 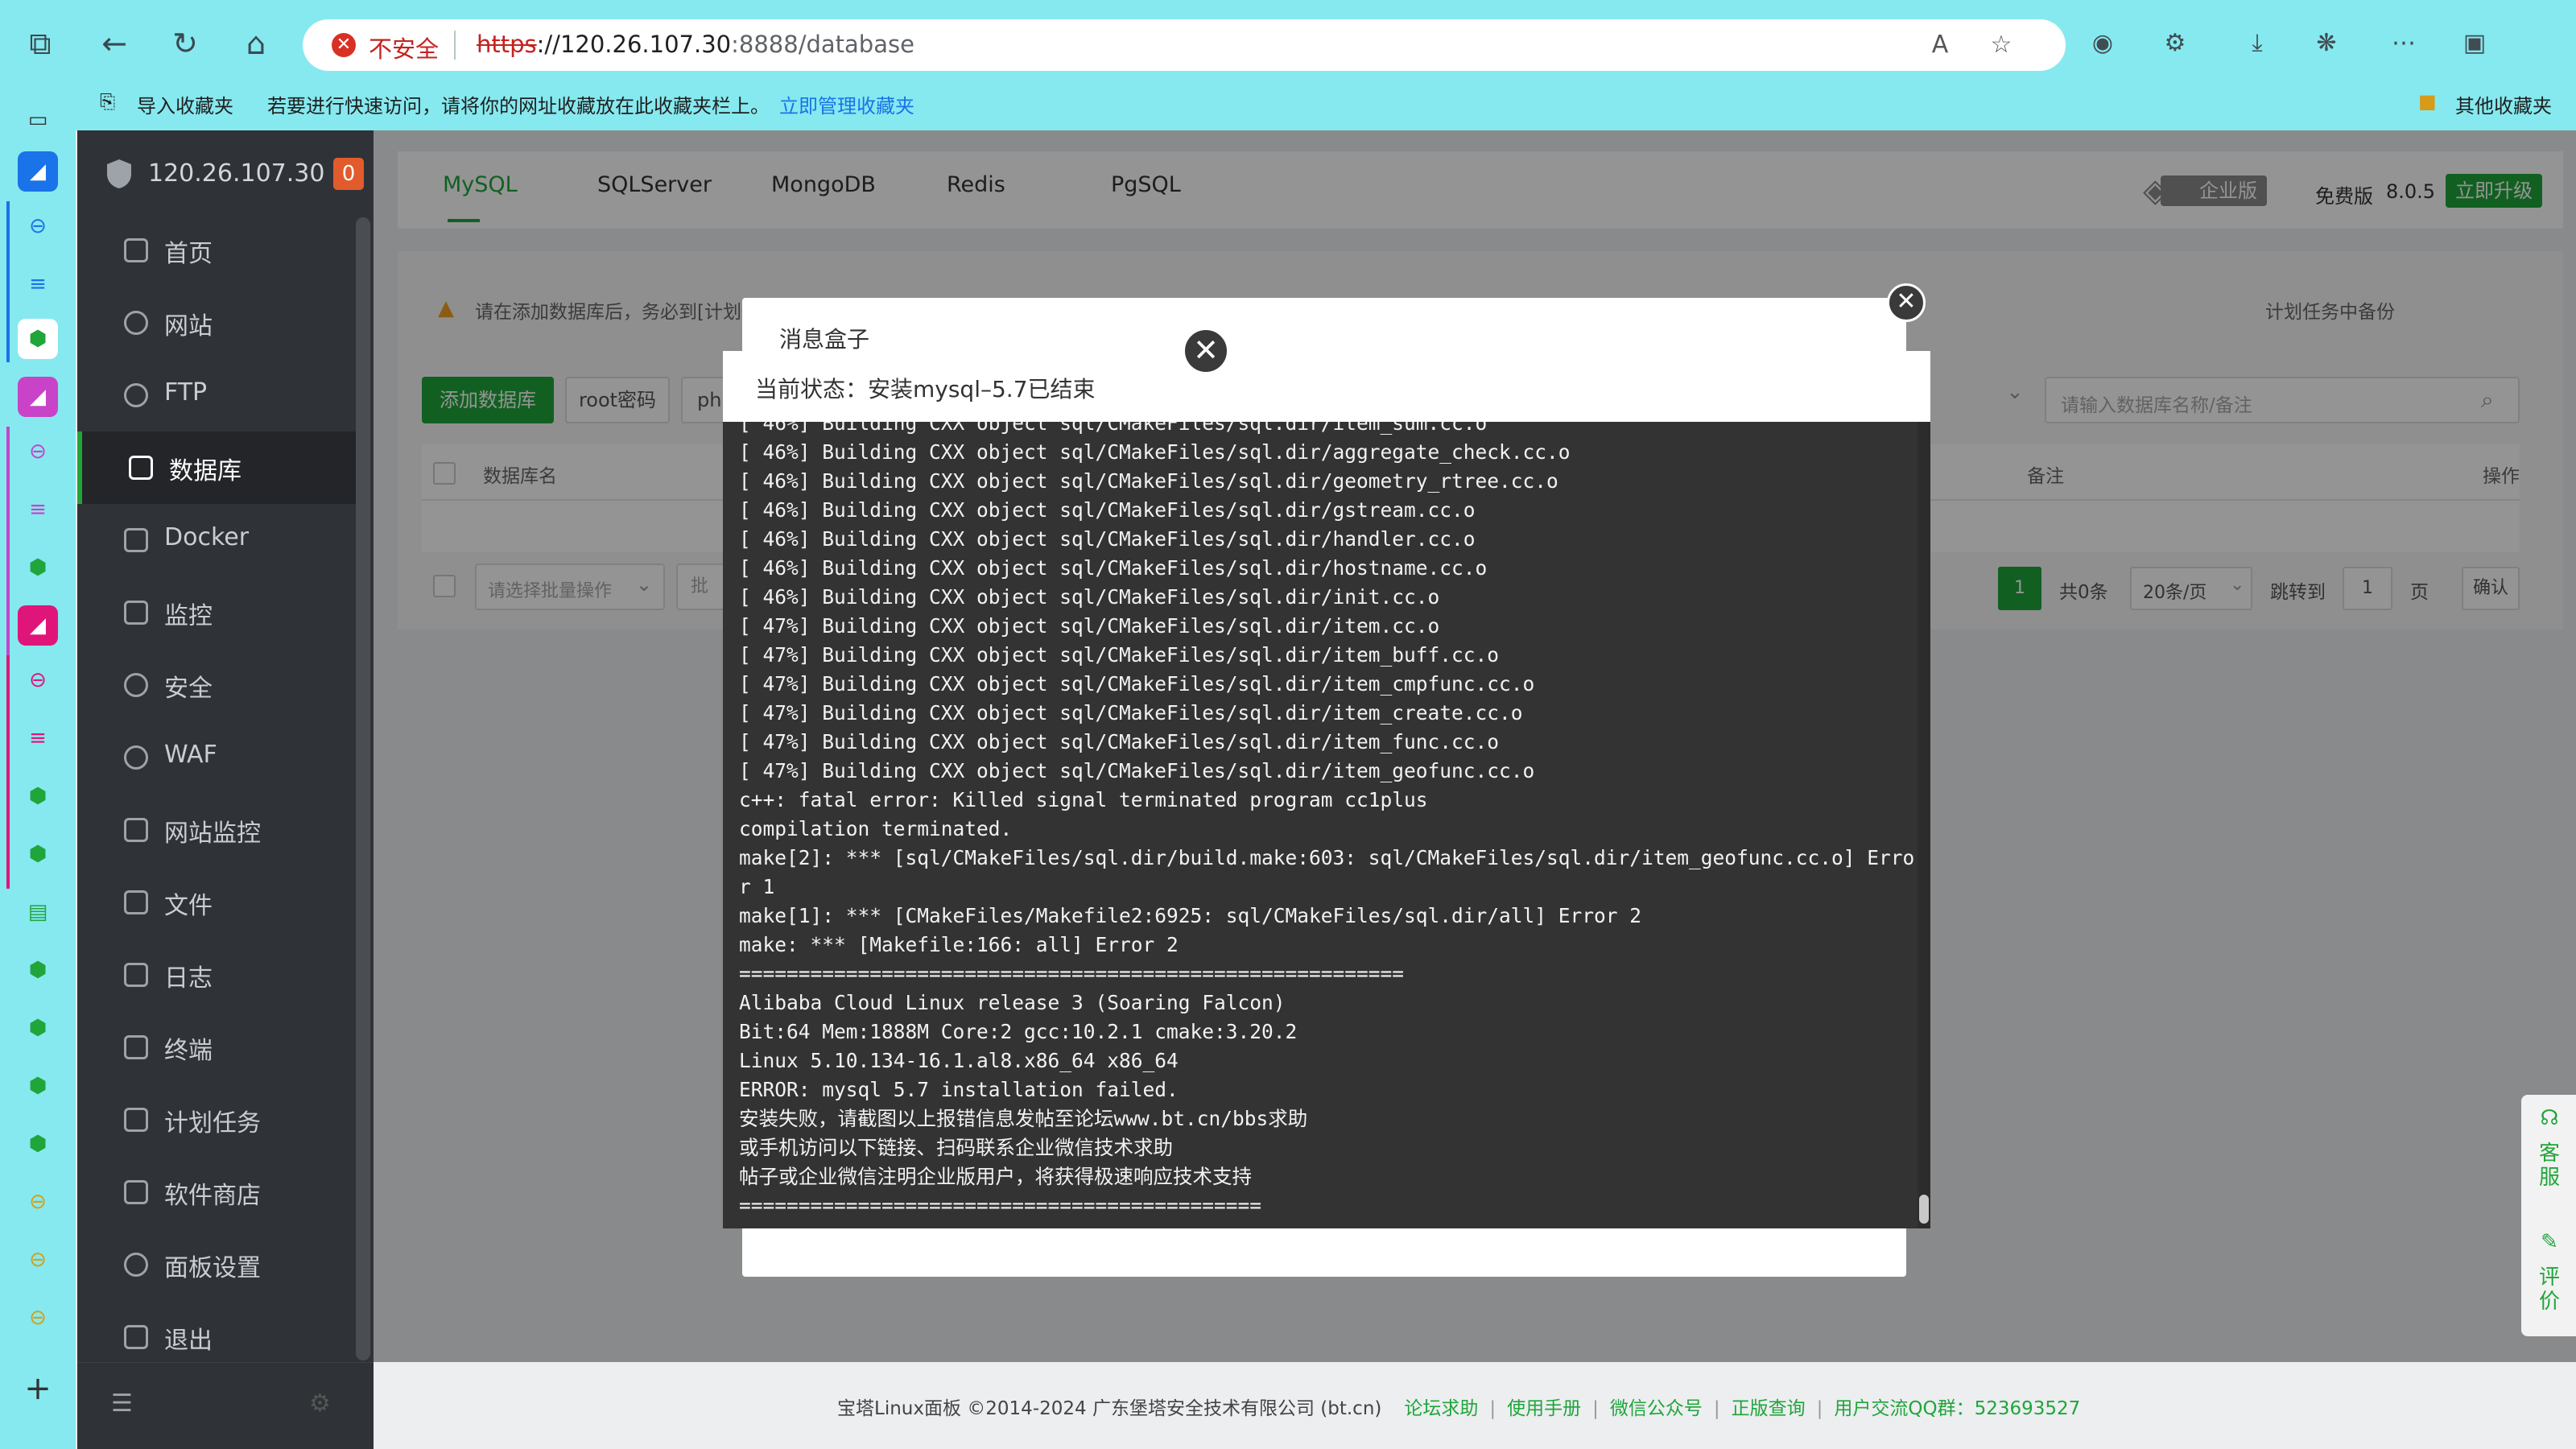 What do you see at coordinates (959, 1089) in the screenshot?
I see `log-line: ERROR: mysql 5.7 installation failed.` at bounding box center [959, 1089].